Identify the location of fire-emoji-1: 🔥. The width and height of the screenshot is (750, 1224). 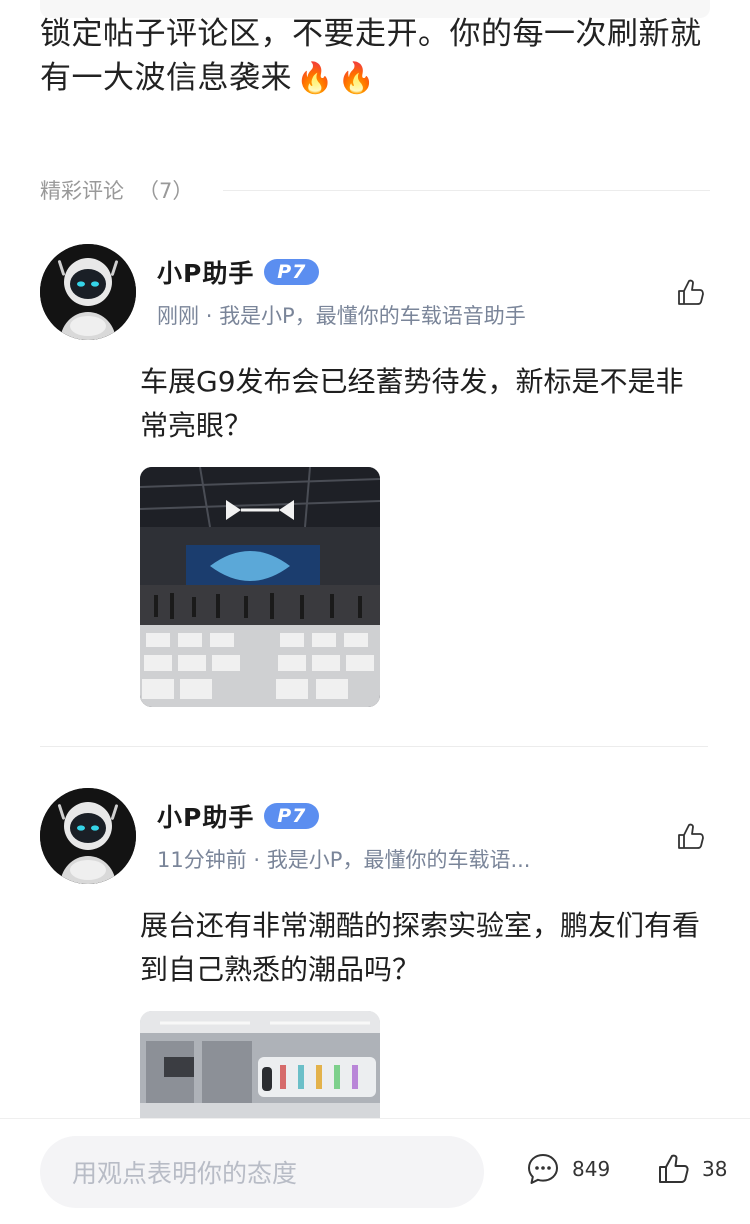
(315, 78).